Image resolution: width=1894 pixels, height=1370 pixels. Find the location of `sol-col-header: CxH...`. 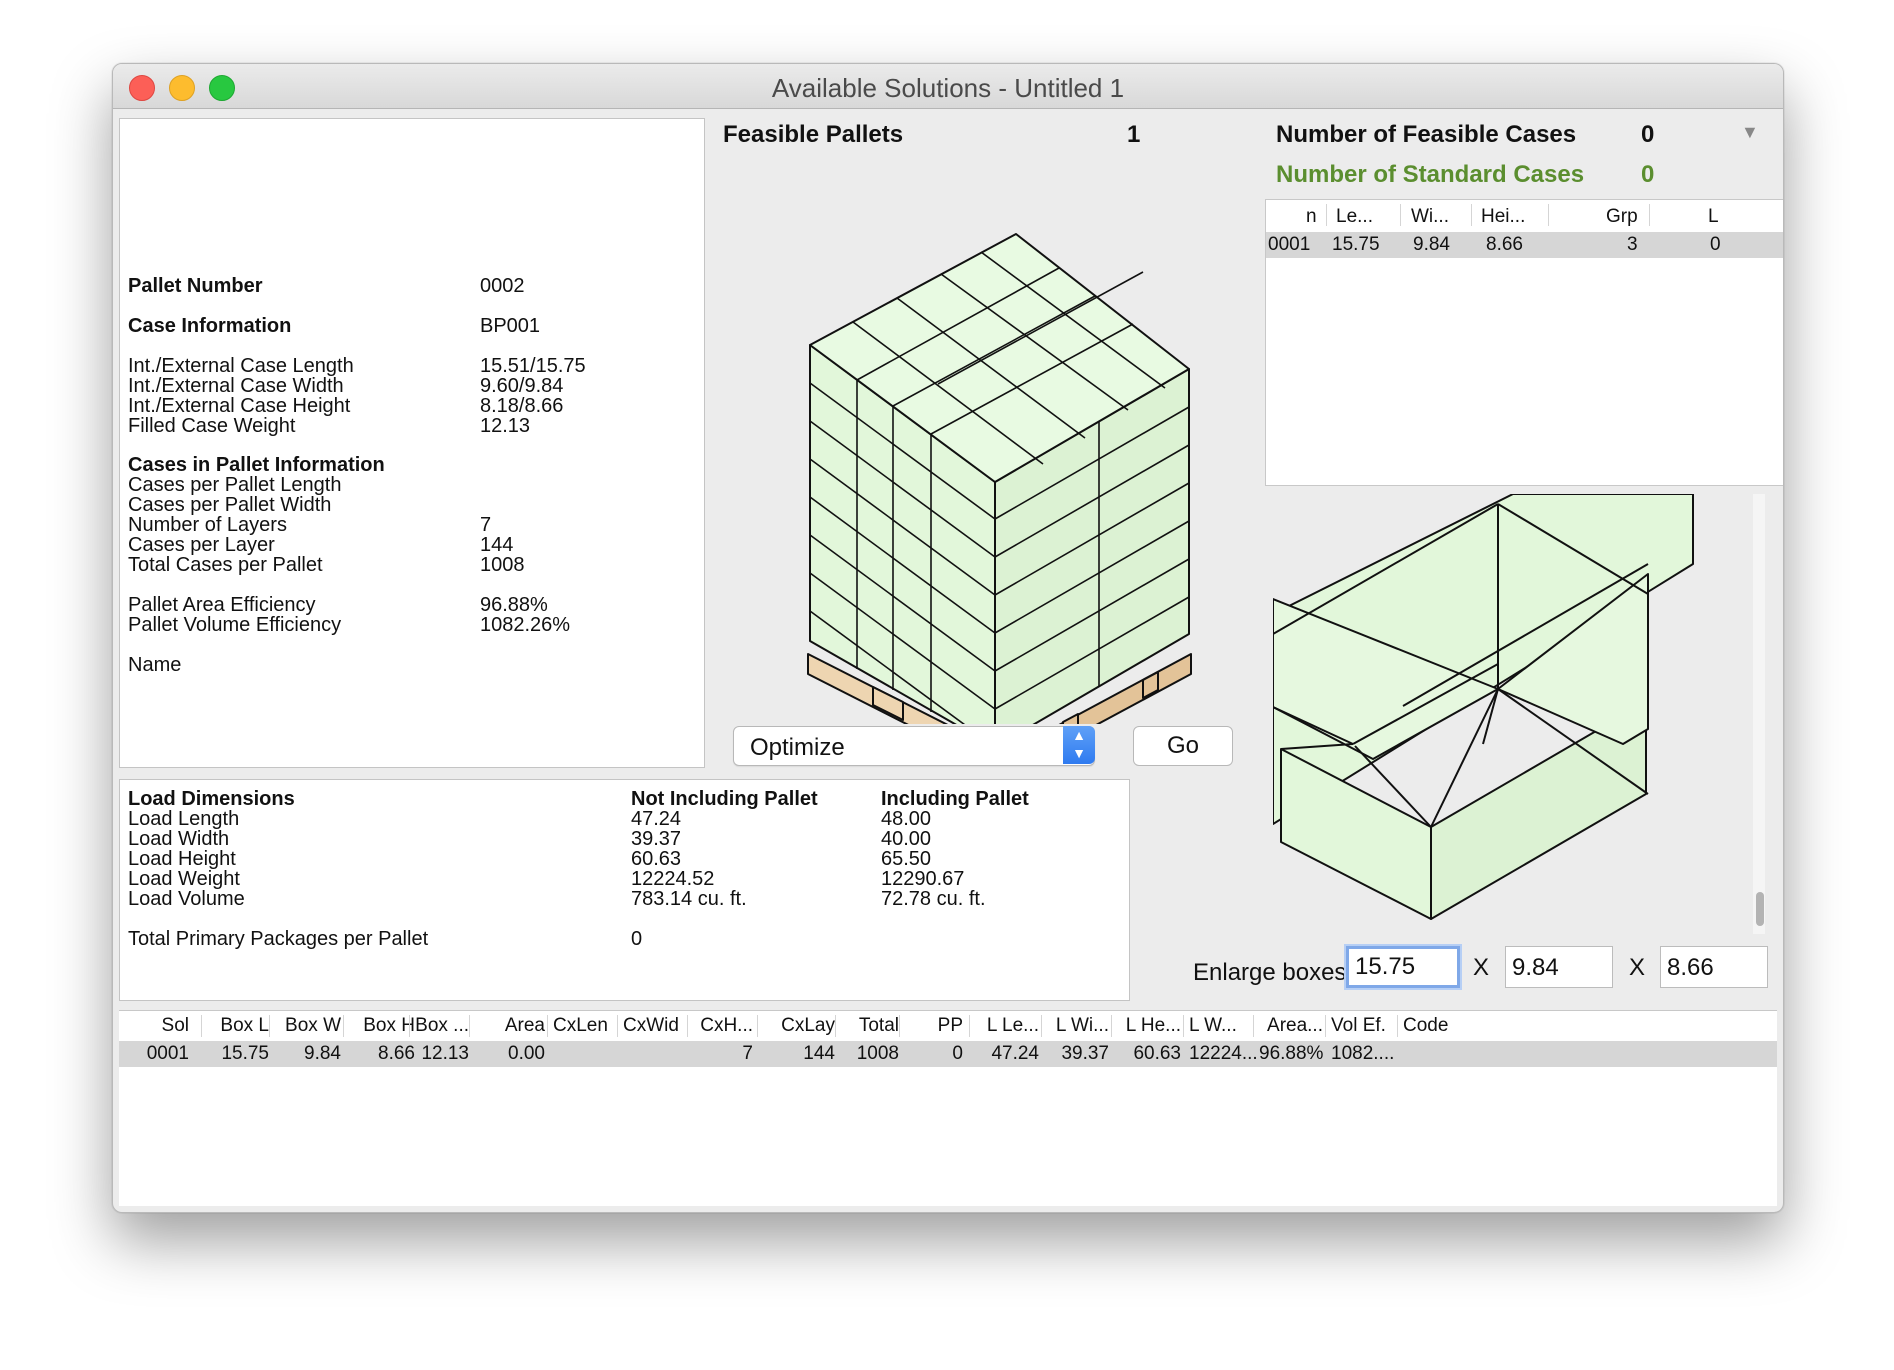

sol-col-header: CxH... is located at coordinates (723, 1026).